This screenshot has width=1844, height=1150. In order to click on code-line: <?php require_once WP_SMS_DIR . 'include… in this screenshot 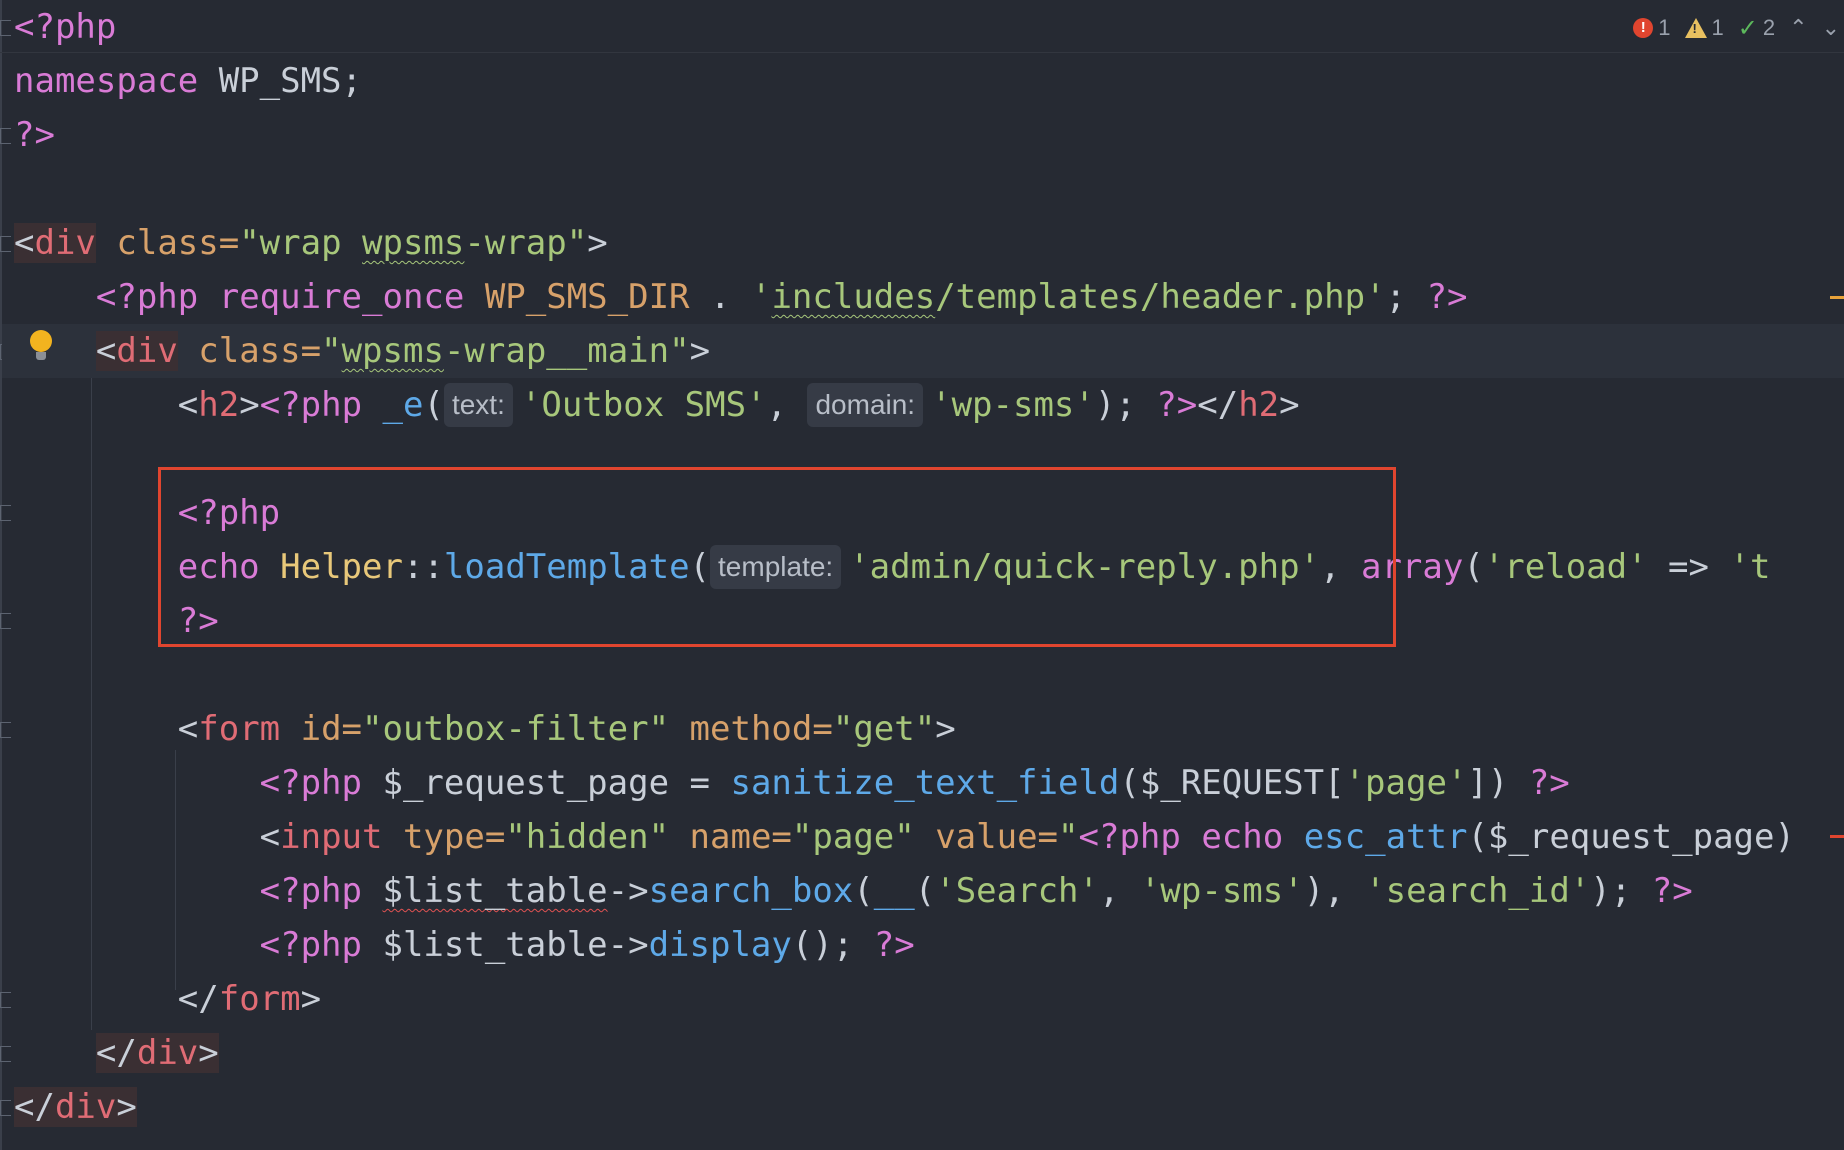, I will do `click(929, 297)`.